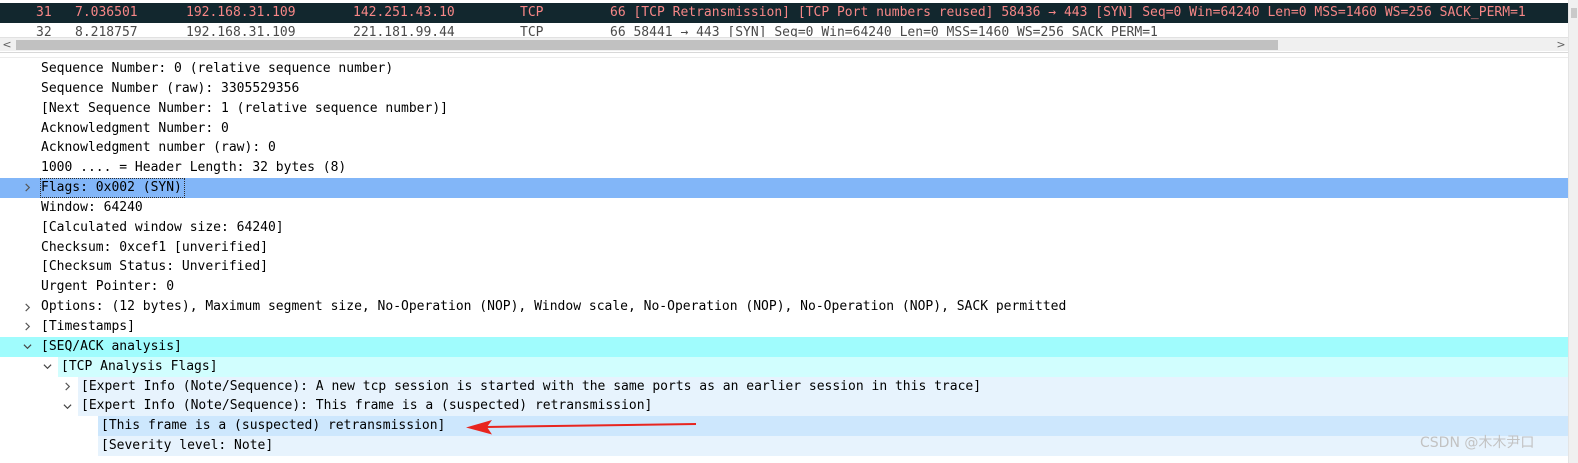 The width and height of the screenshot is (1578, 463). I want to click on tree-item-checksum-status: [Checksum Status: Unverified], so click(784, 267).